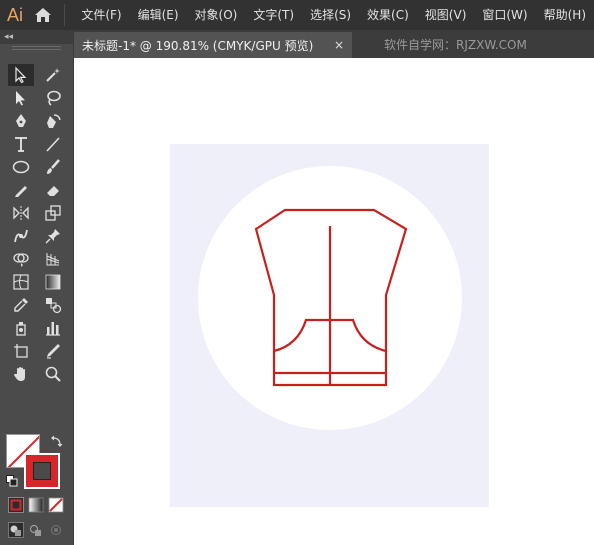  I want to click on symbol-sprayer-icon, so click(21, 329).